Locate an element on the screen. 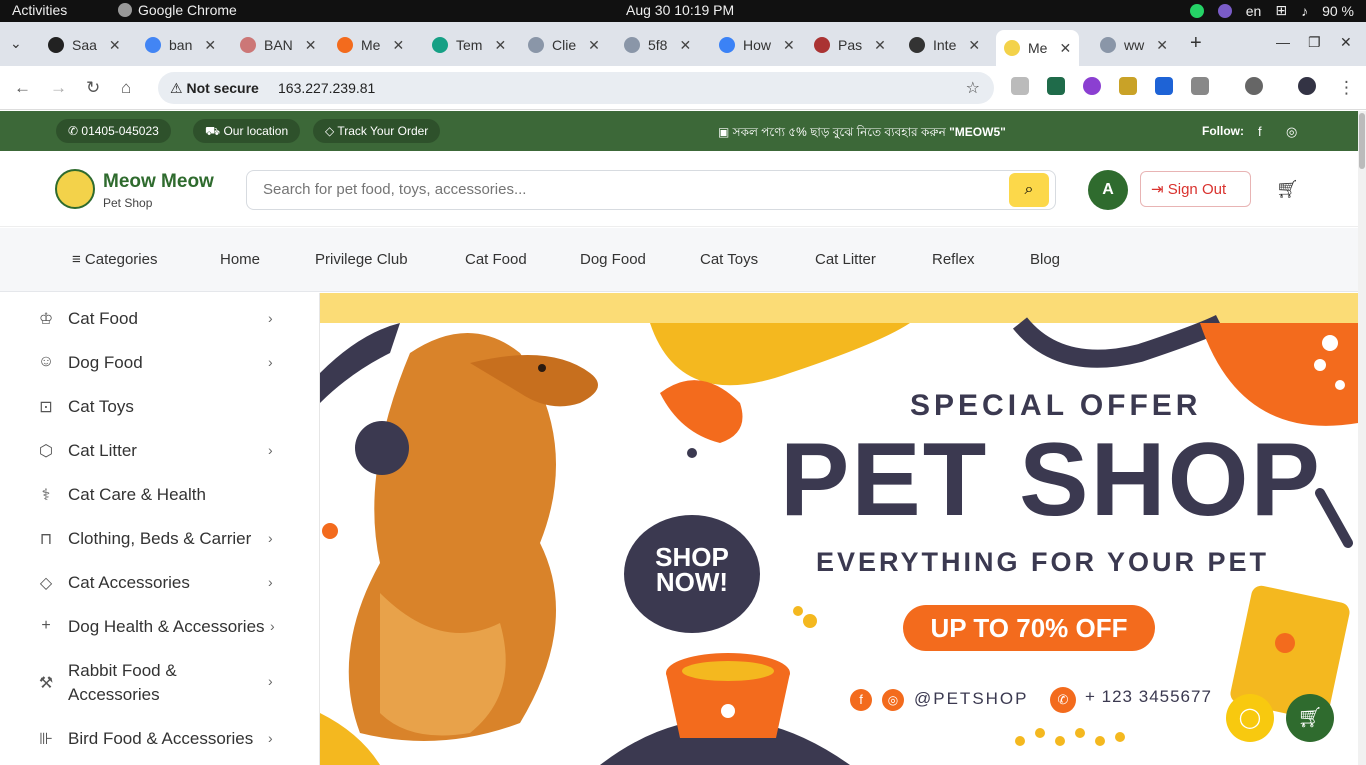 The height and width of the screenshot is (765, 1366). reload-icon: ↻ is located at coordinates (93, 88).